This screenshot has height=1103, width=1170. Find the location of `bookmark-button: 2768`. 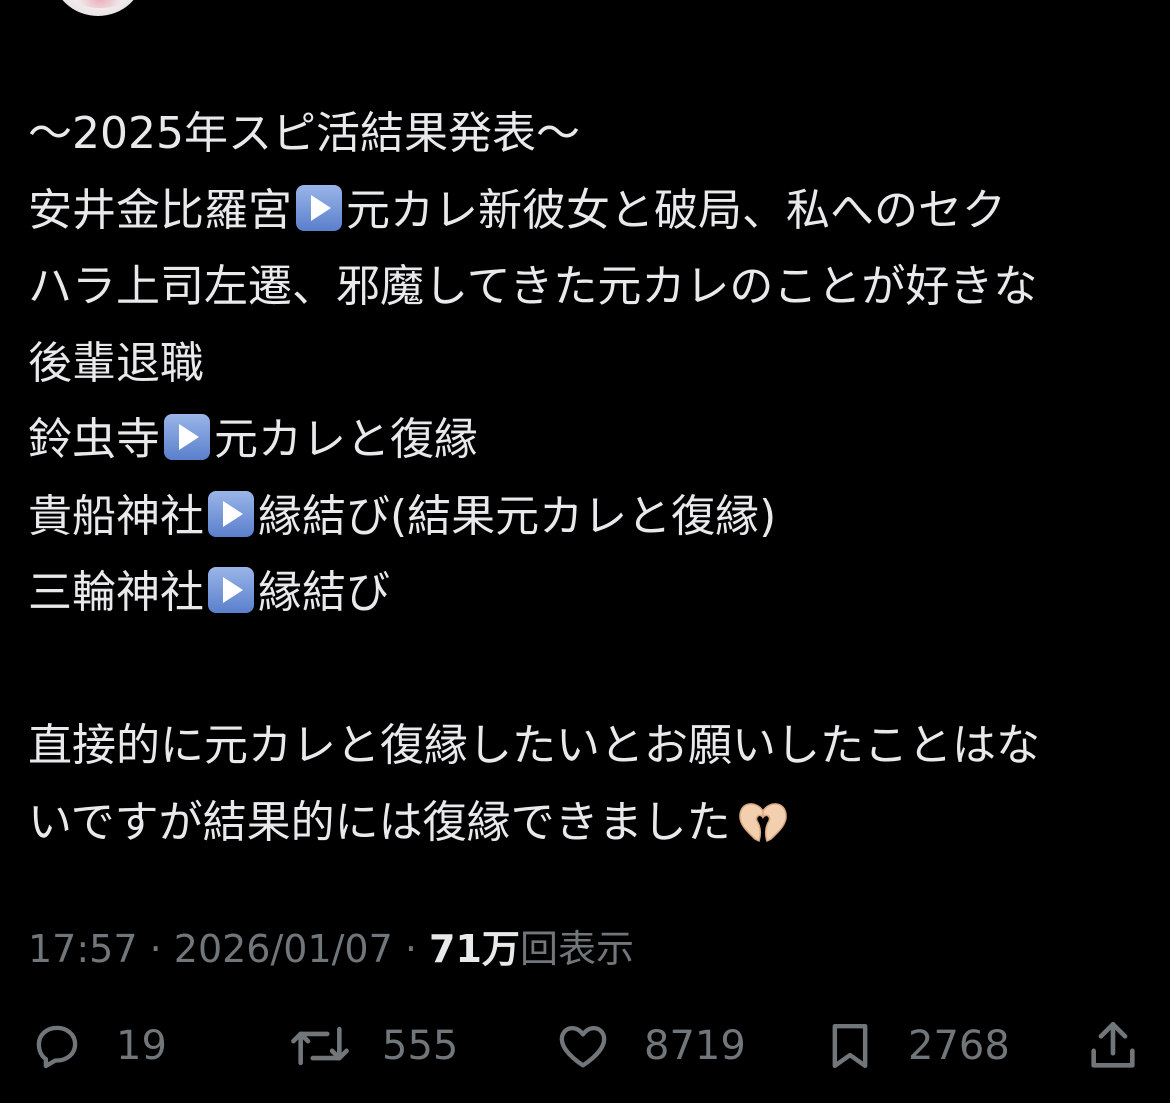

bookmark-button: 2768 is located at coordinates (916, 1046).